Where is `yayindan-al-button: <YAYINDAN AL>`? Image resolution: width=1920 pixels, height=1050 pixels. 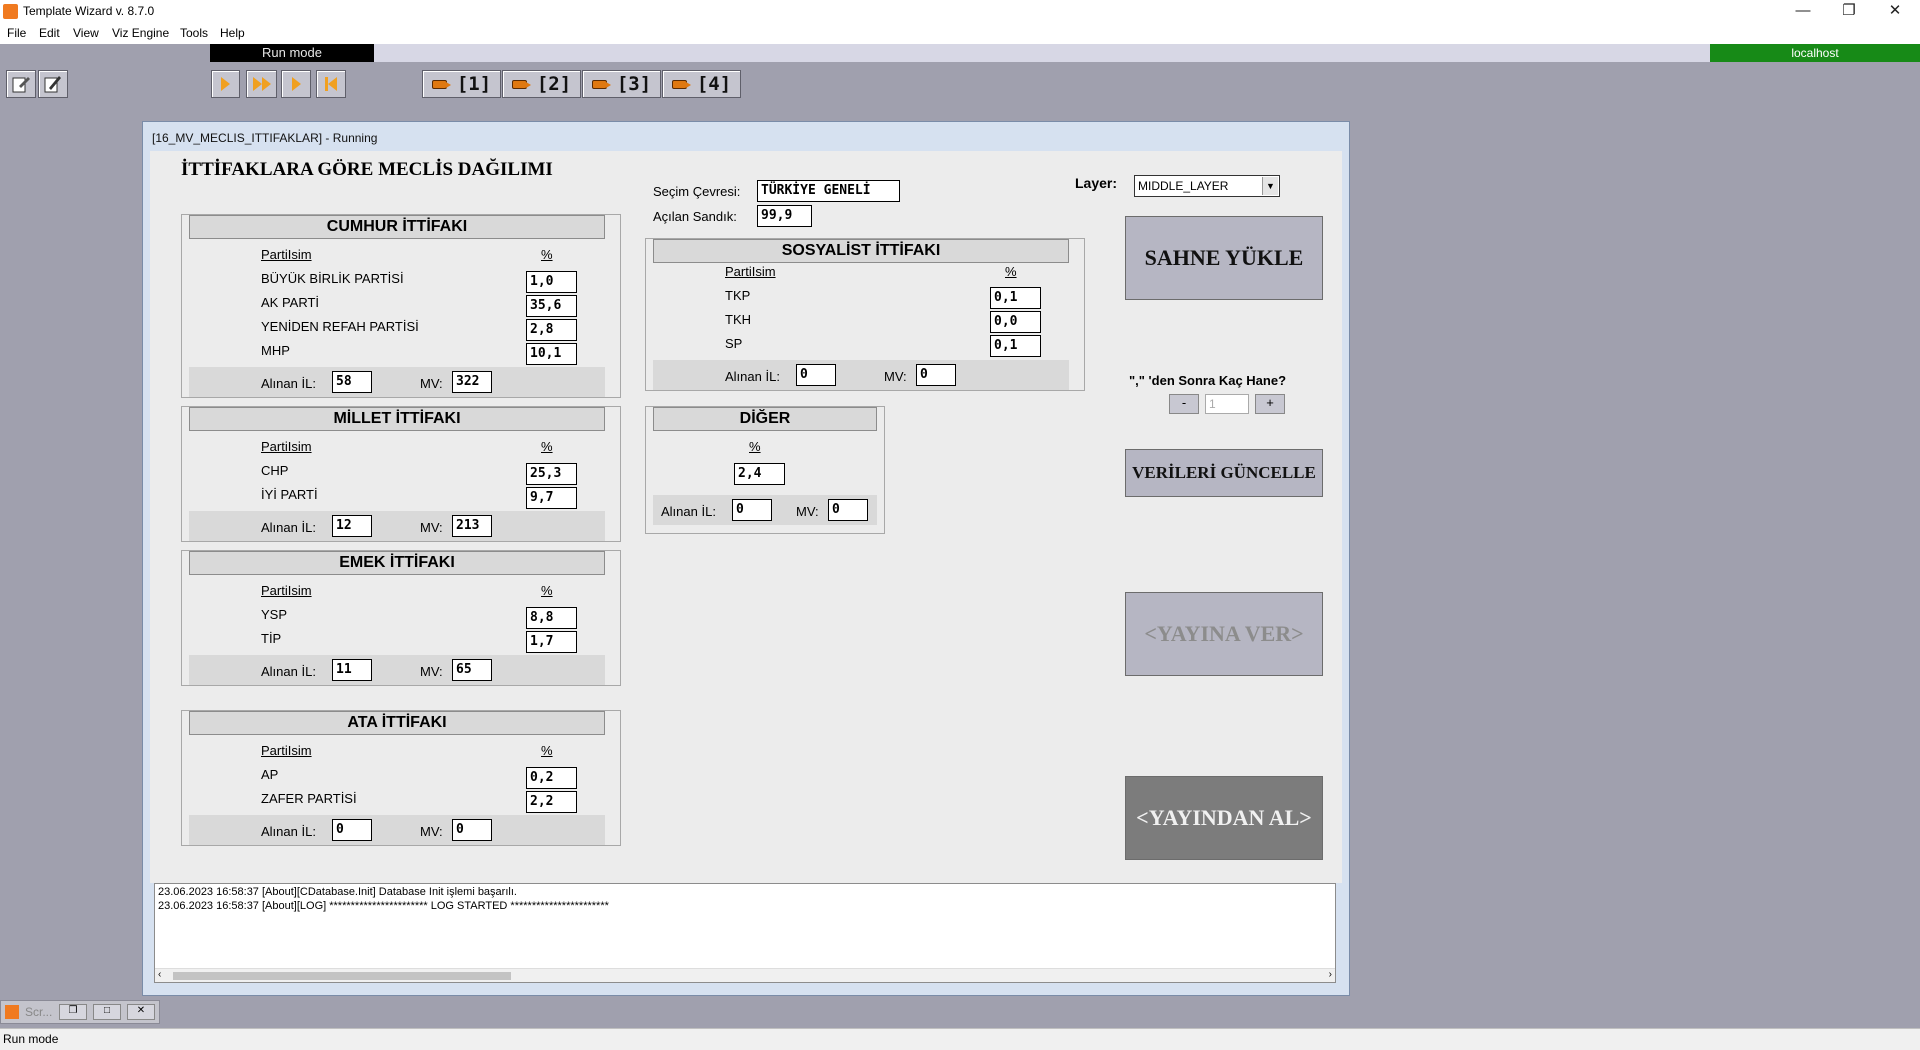 yayindan-al-button: <YAYINDAN AL> is located at coordinates (1224, 818).